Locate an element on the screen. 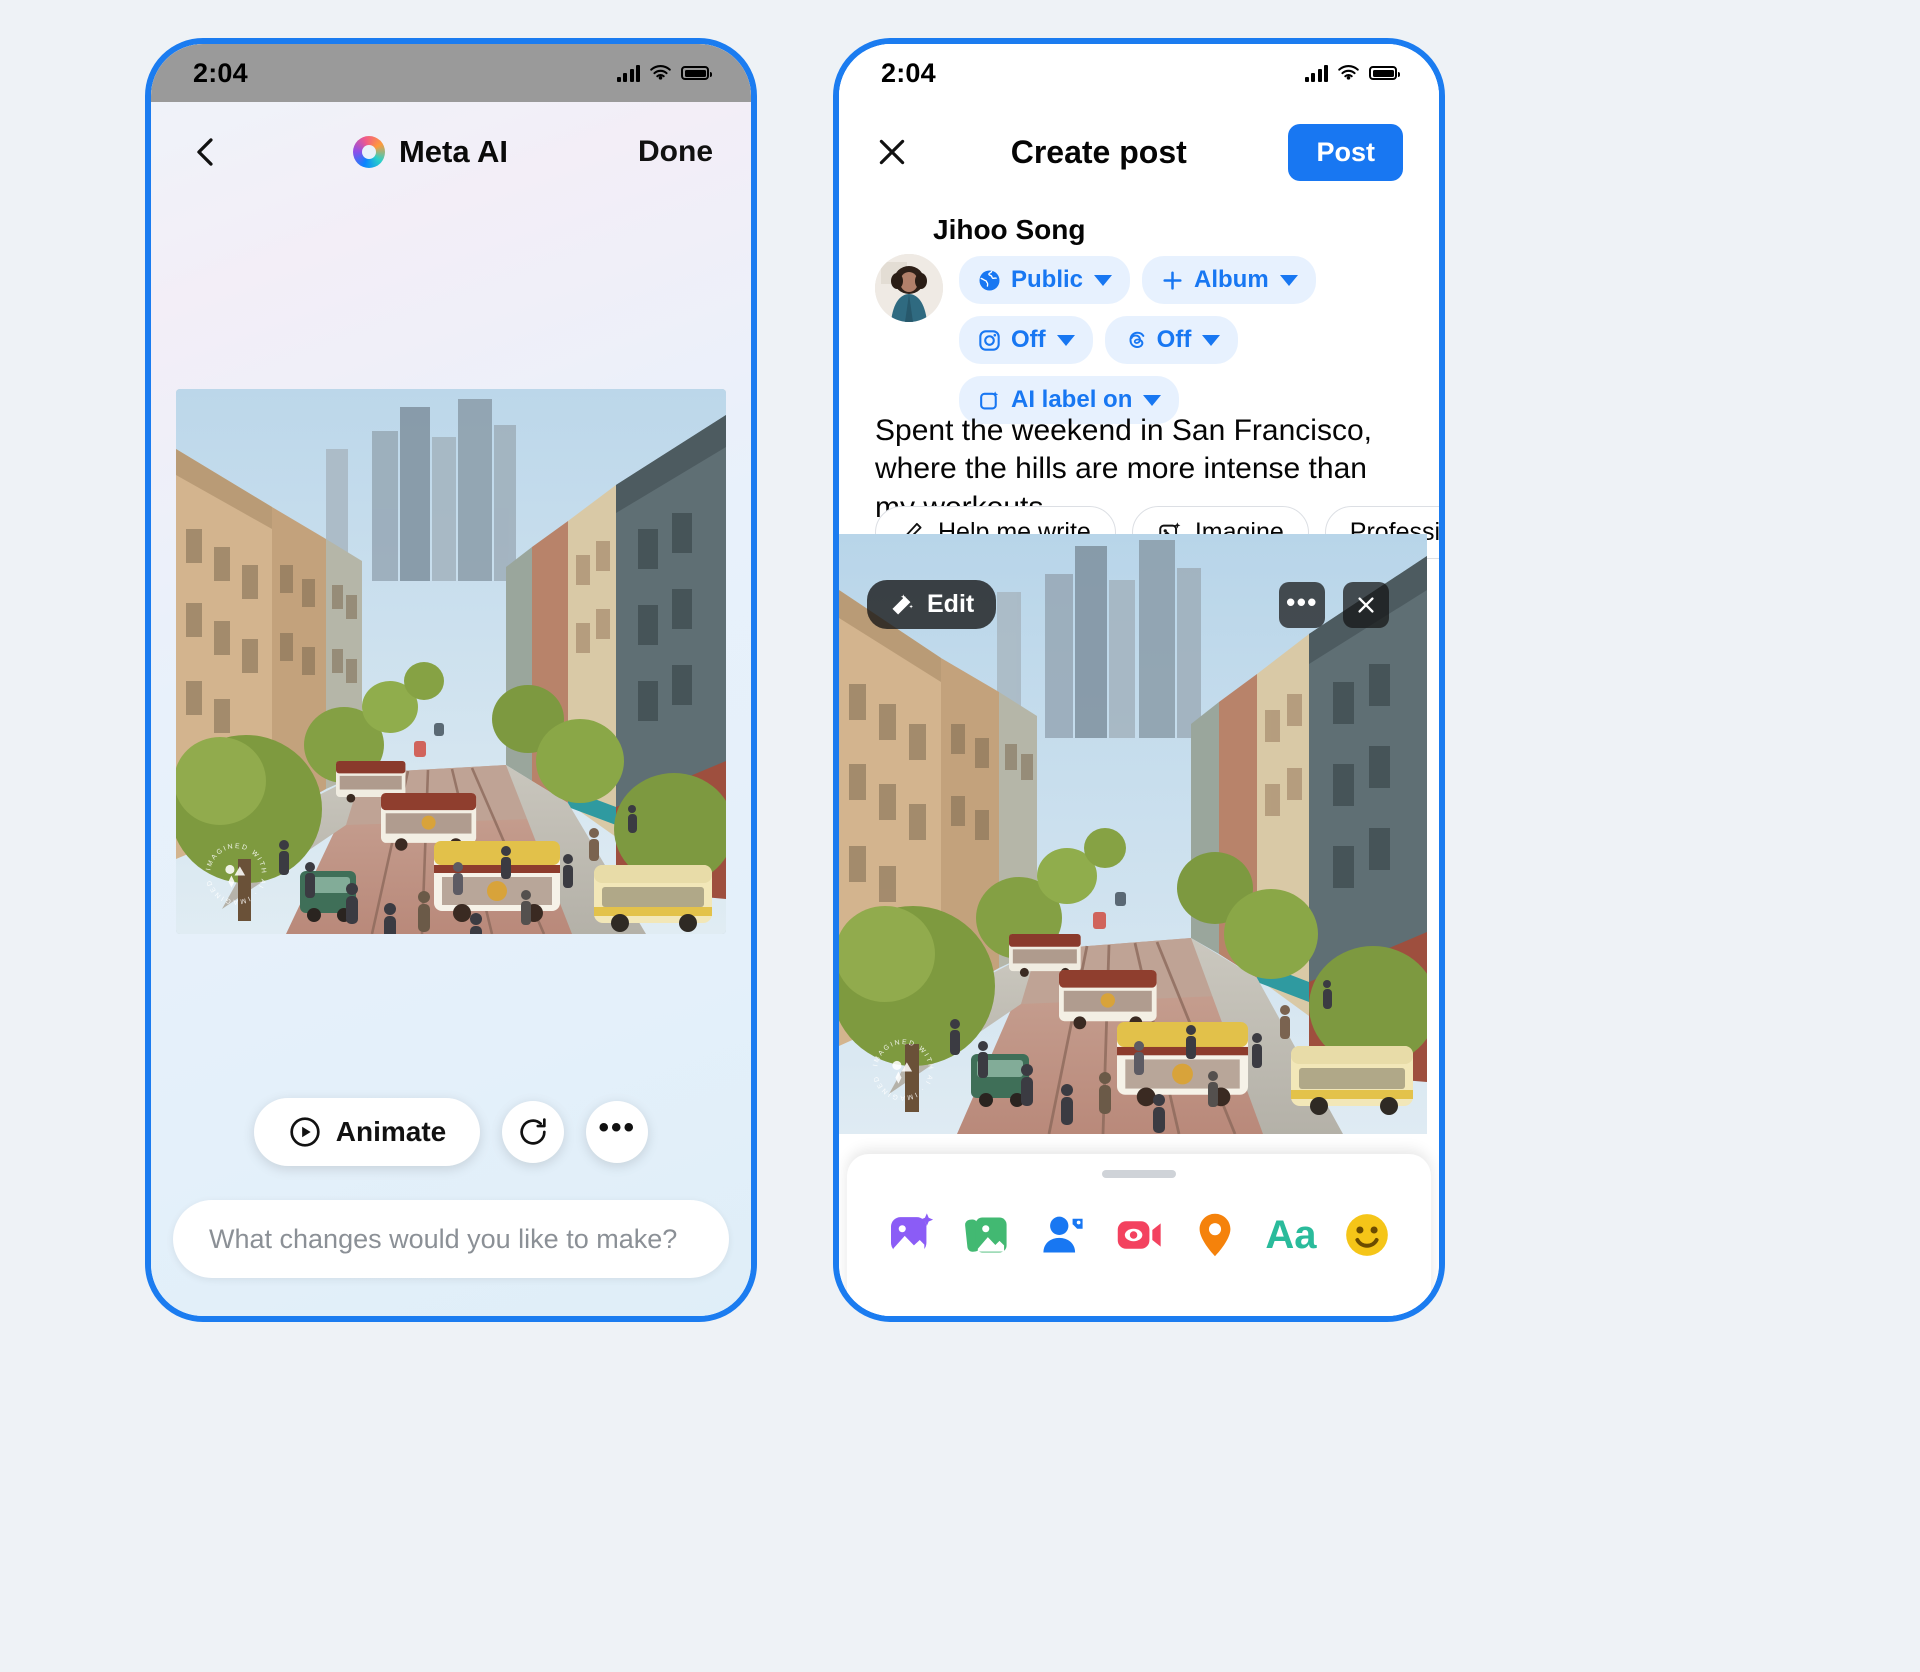  meta-ai-navbar: Meta AI Done is located at coordinates (451, 152).